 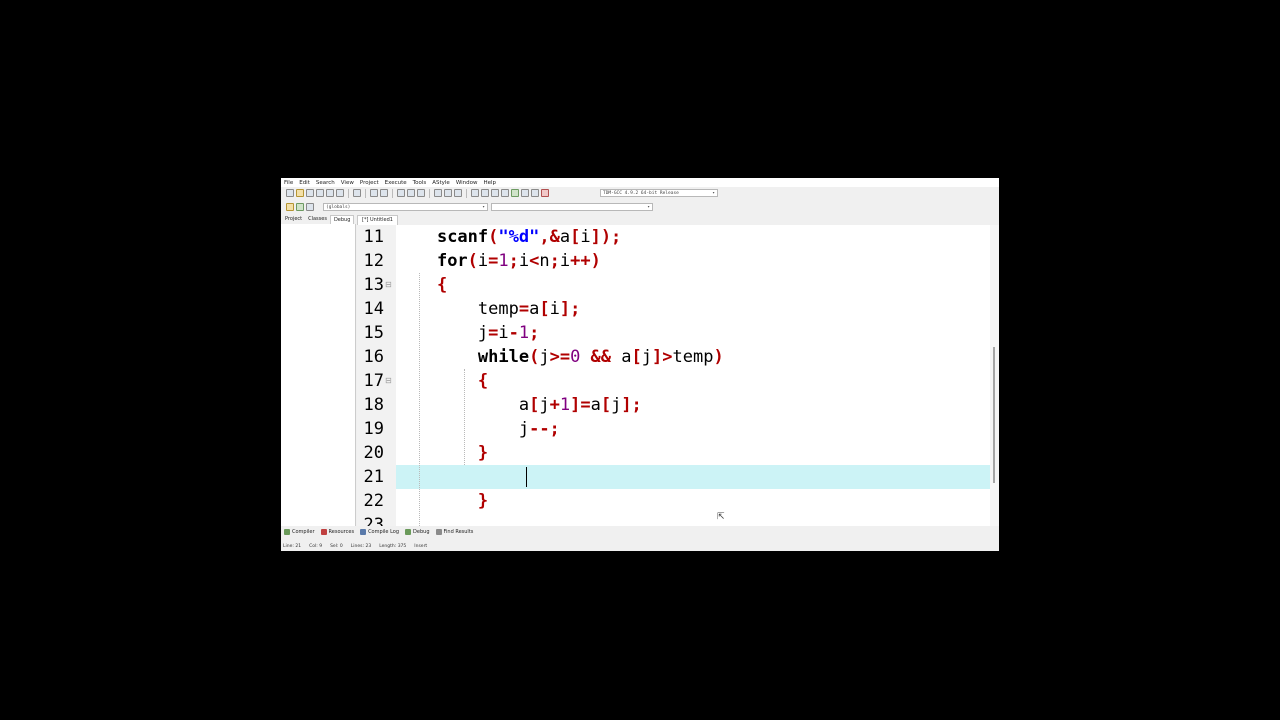 What do you see at coordinates (303, 532) in the screenshot?
I see `tab-compiler-label: Compiler` at bounding box center [303, 532].